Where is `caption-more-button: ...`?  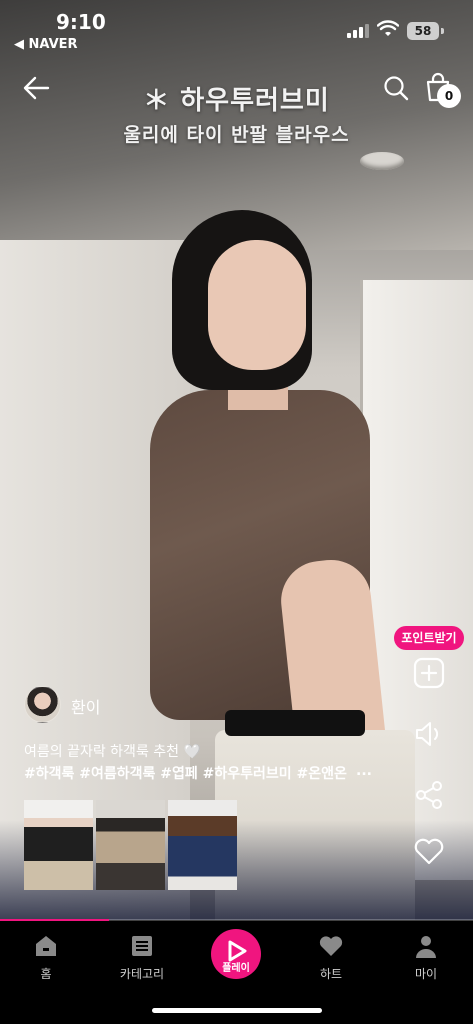 caption-more-button: ... is located at coordinates (364, 771).